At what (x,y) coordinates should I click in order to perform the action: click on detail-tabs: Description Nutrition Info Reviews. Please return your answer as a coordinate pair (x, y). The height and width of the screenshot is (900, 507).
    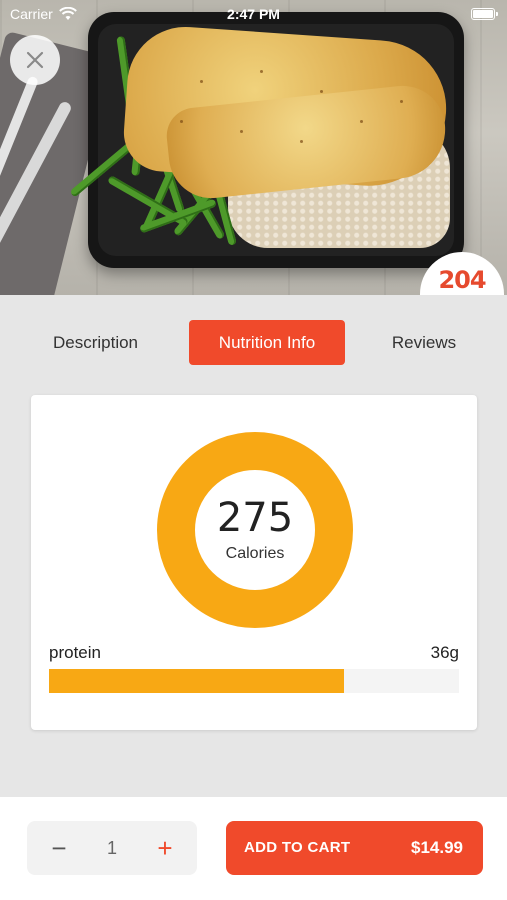
    Looking at the image, I should click on (253, 340).